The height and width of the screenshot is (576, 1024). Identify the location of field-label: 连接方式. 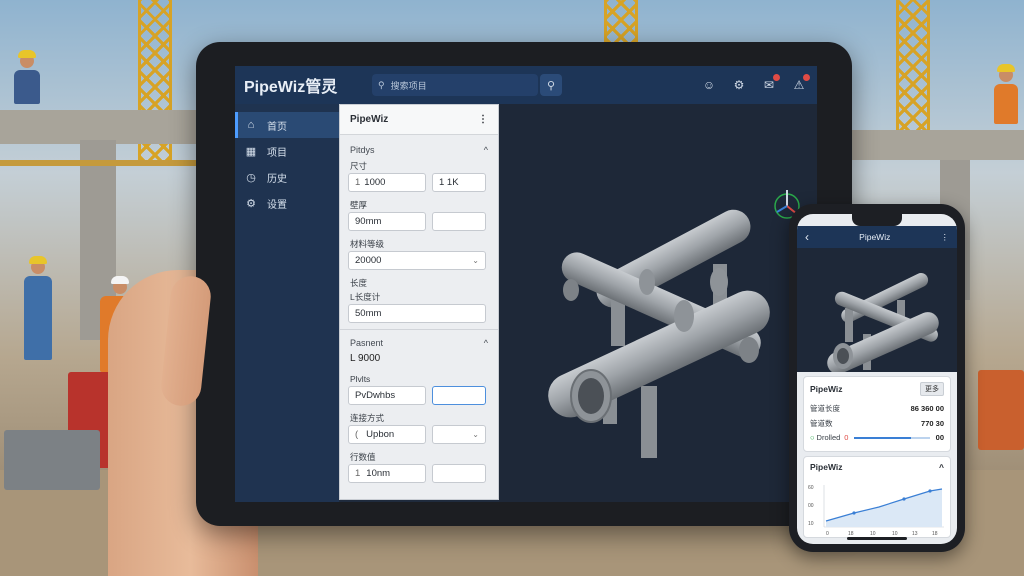
(367, 418).